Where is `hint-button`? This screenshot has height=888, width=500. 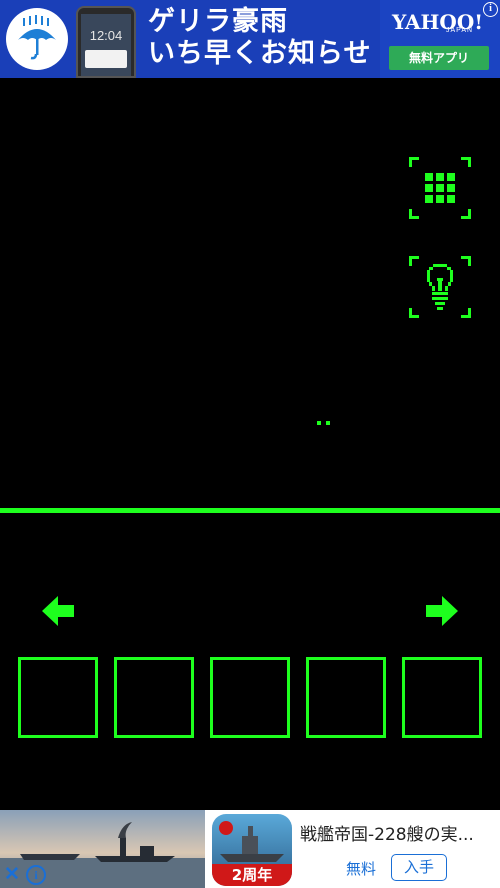
hint-button is located at coordinates (440, 287).